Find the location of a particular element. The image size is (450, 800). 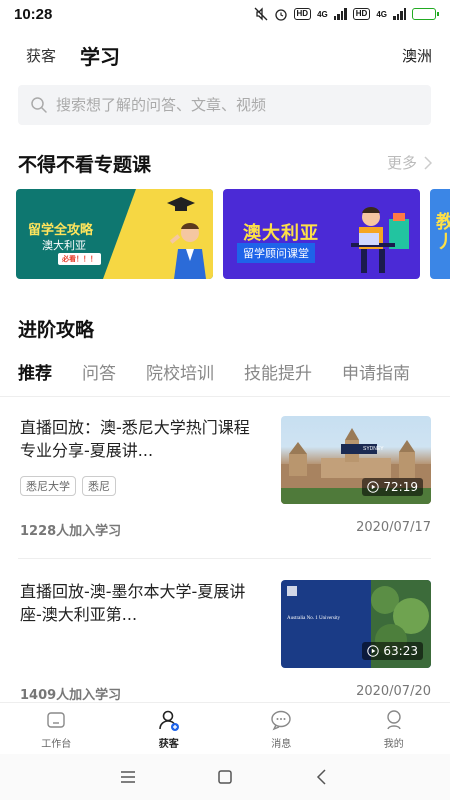

card-2-title: 澳大利亚 is located at coordinates (281, 233).